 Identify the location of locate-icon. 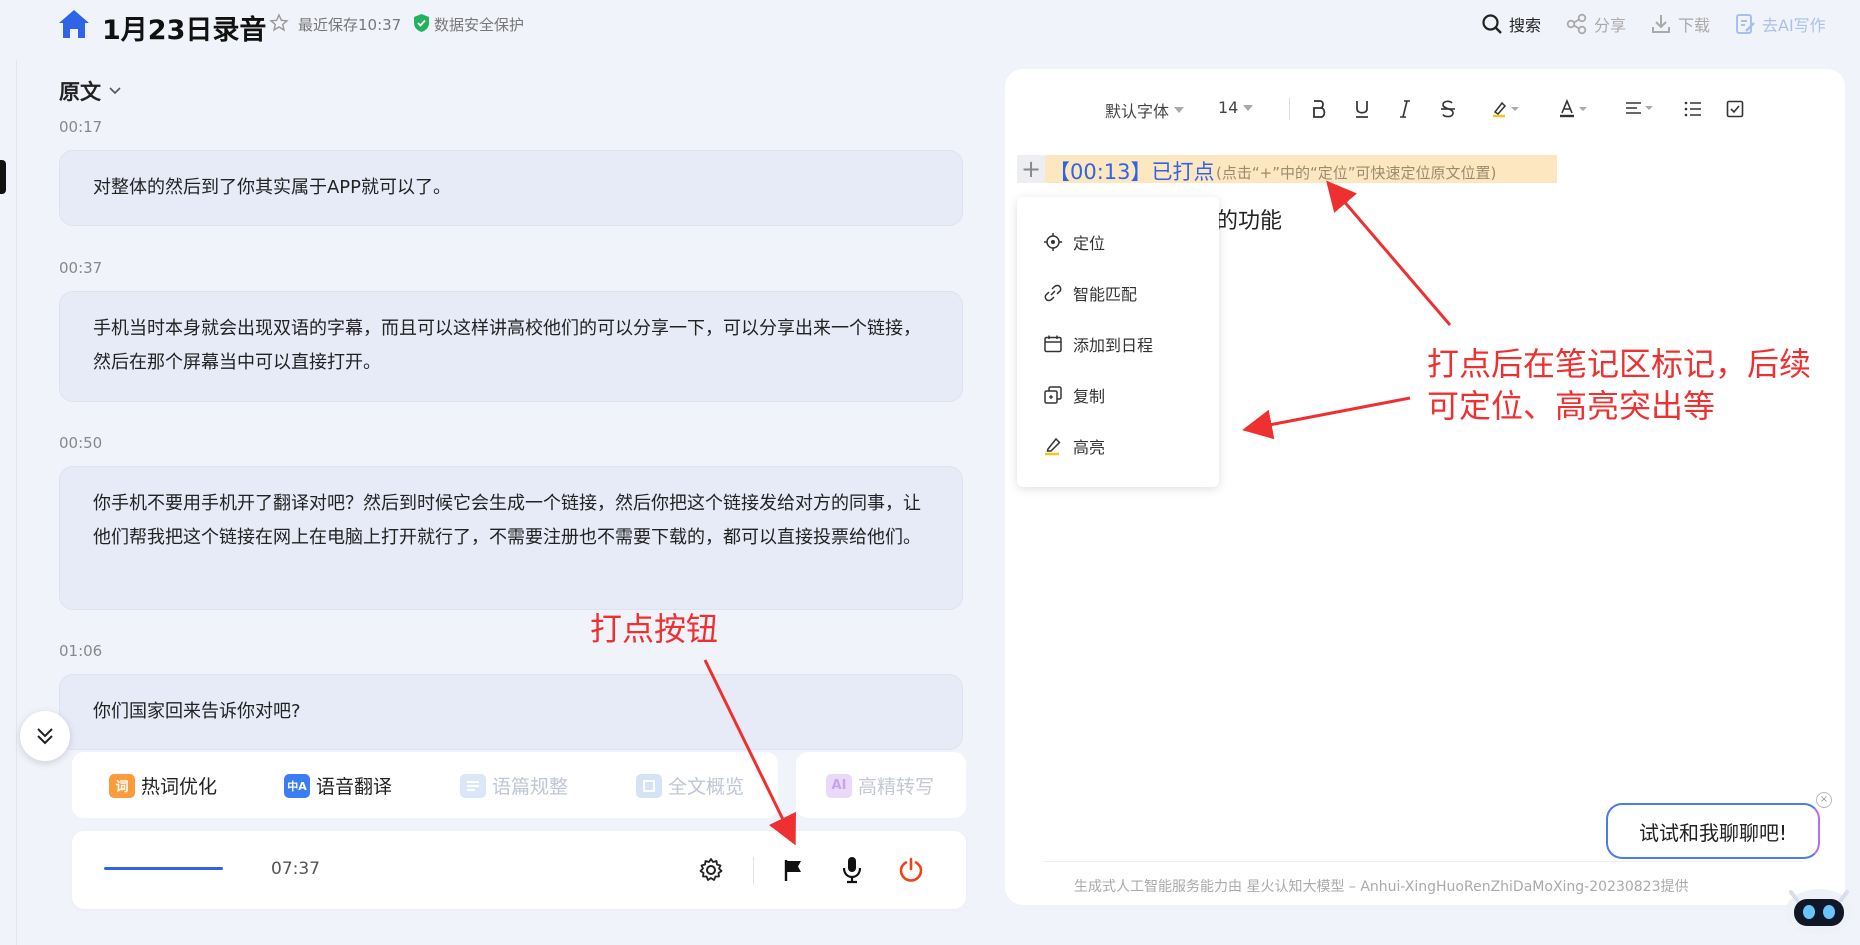
(1053, 242).